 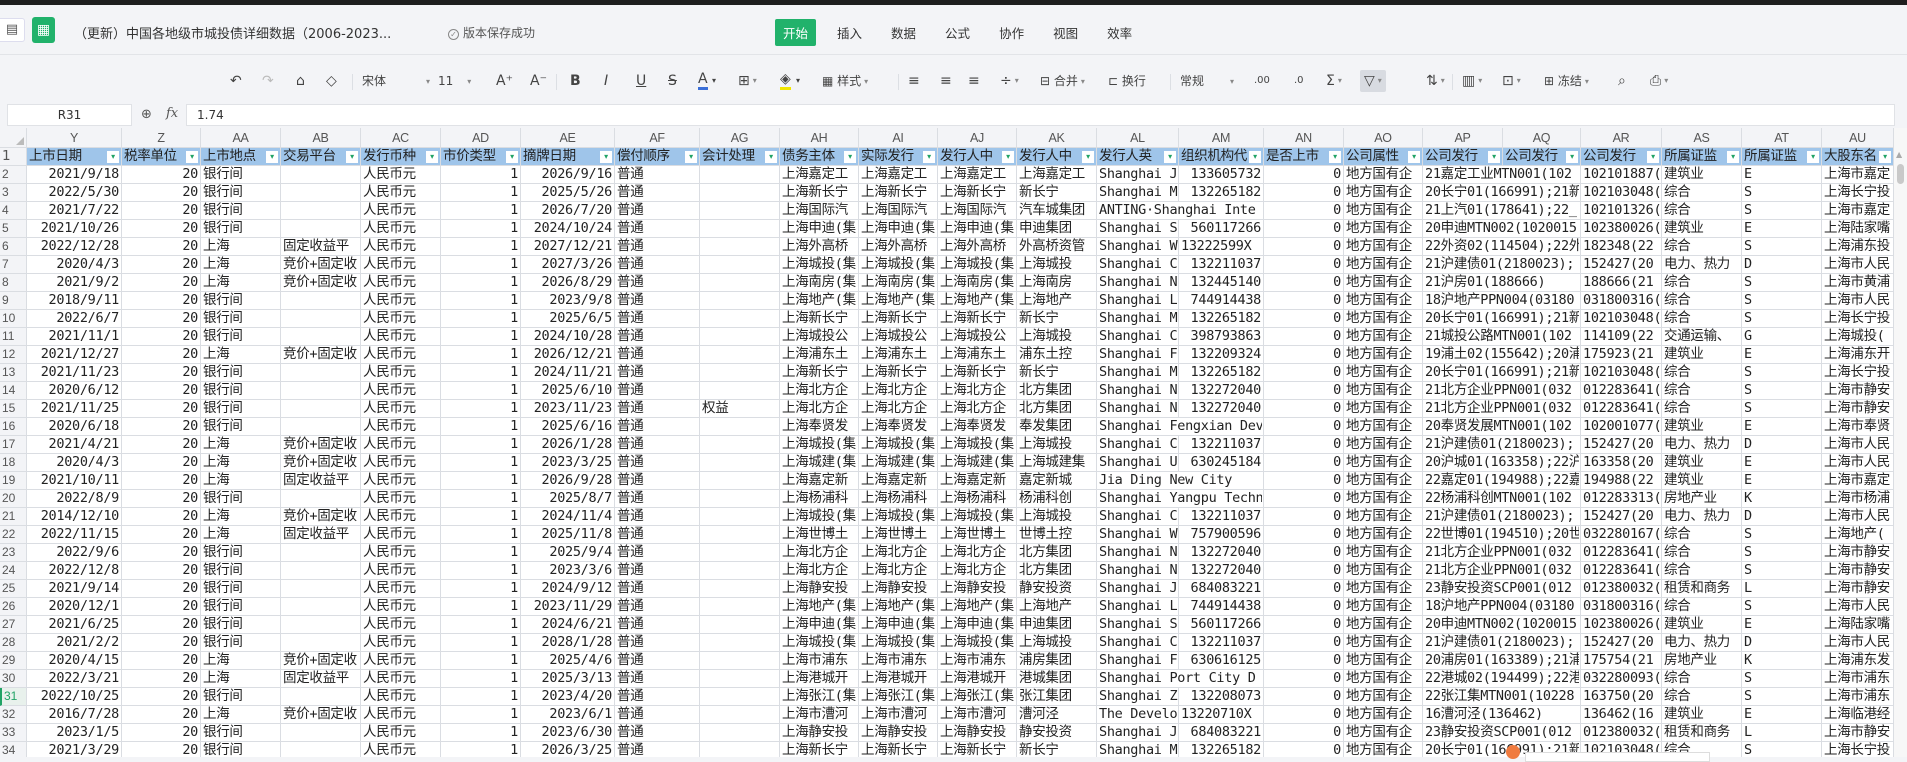 I want to click on column-header-af: AF, so click(x=657, y=138).